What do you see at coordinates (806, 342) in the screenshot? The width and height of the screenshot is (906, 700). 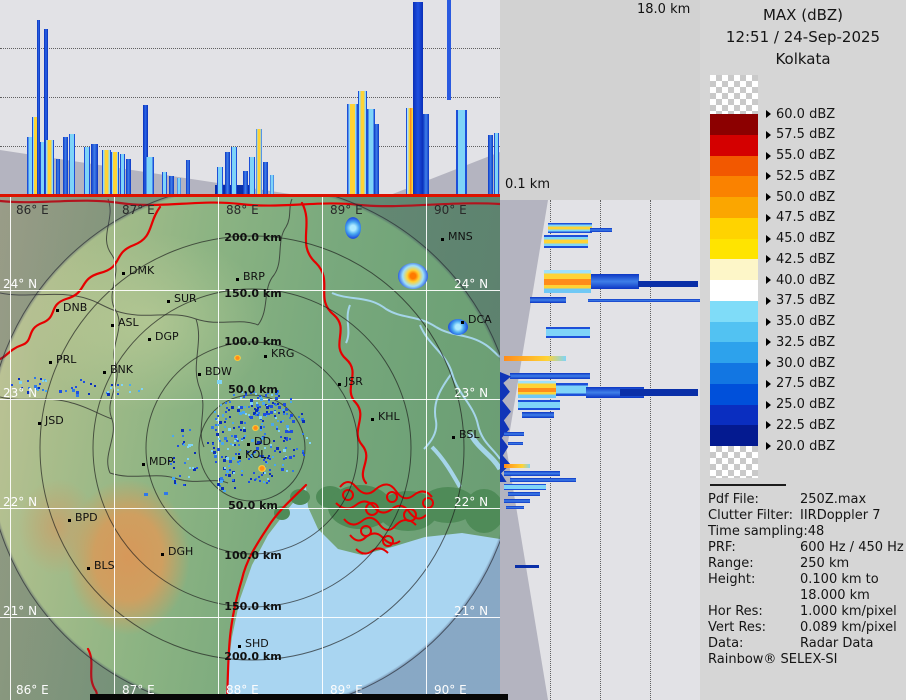 I see `legend-value-label: 32.5 dBZ` at bounding box center [806, 342].